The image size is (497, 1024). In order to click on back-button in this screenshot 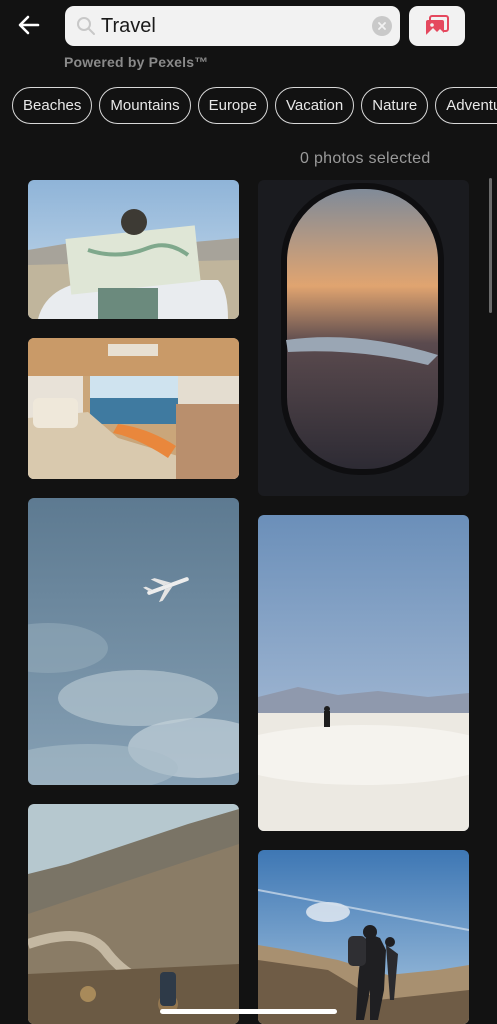, I will do `click(29, 25)`.